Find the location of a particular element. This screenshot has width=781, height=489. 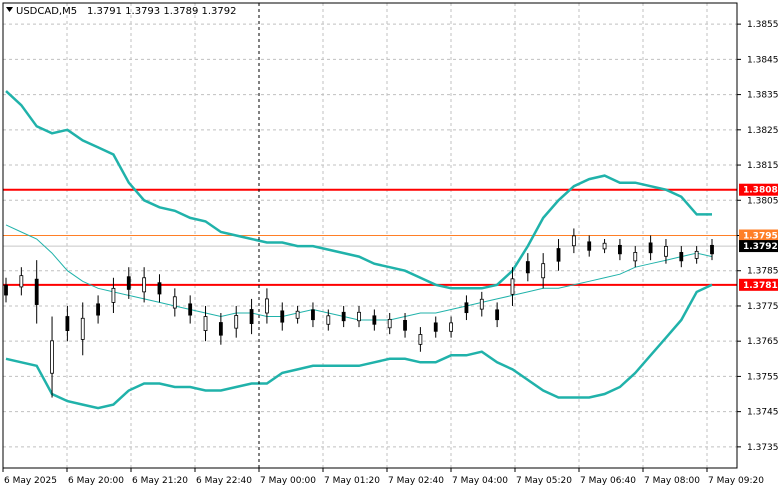

y-tick-label: 1.3775 is located at coordinates (763, 307).